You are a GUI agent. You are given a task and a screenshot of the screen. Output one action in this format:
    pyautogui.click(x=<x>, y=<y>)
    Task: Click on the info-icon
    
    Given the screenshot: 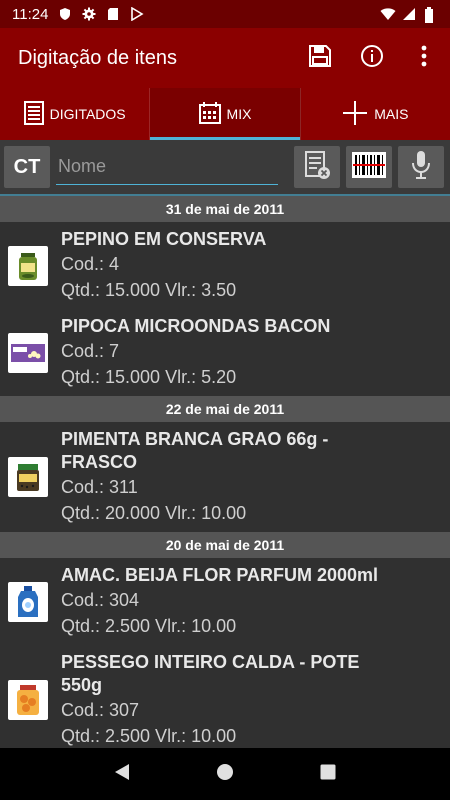 What is the action you would take?
    pyautogui.click(x=372, y=58)
    